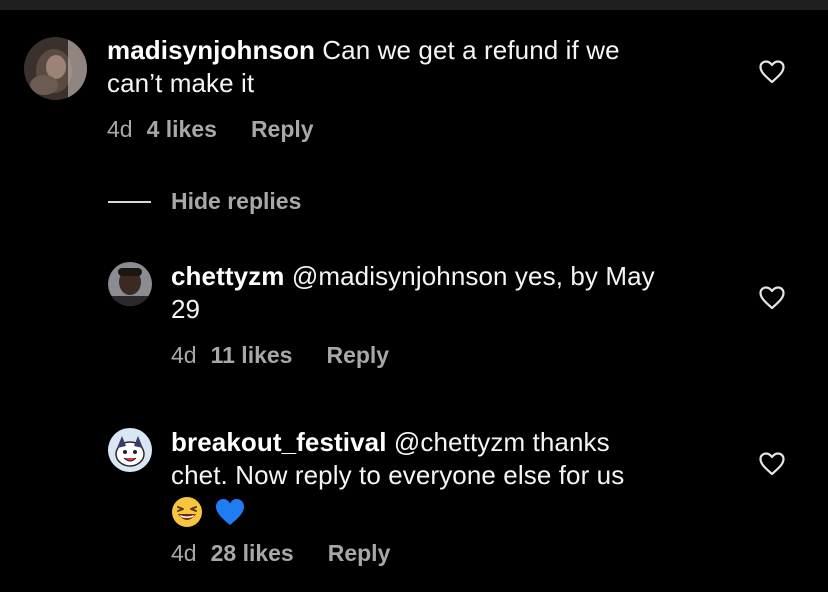 Image resolution: width=828 pixels, height=592 pixels. What do you see at coordinates (228, 276) in the screenshot?
I see `comment-username: chettyzm` at bounding box center [228, 276].